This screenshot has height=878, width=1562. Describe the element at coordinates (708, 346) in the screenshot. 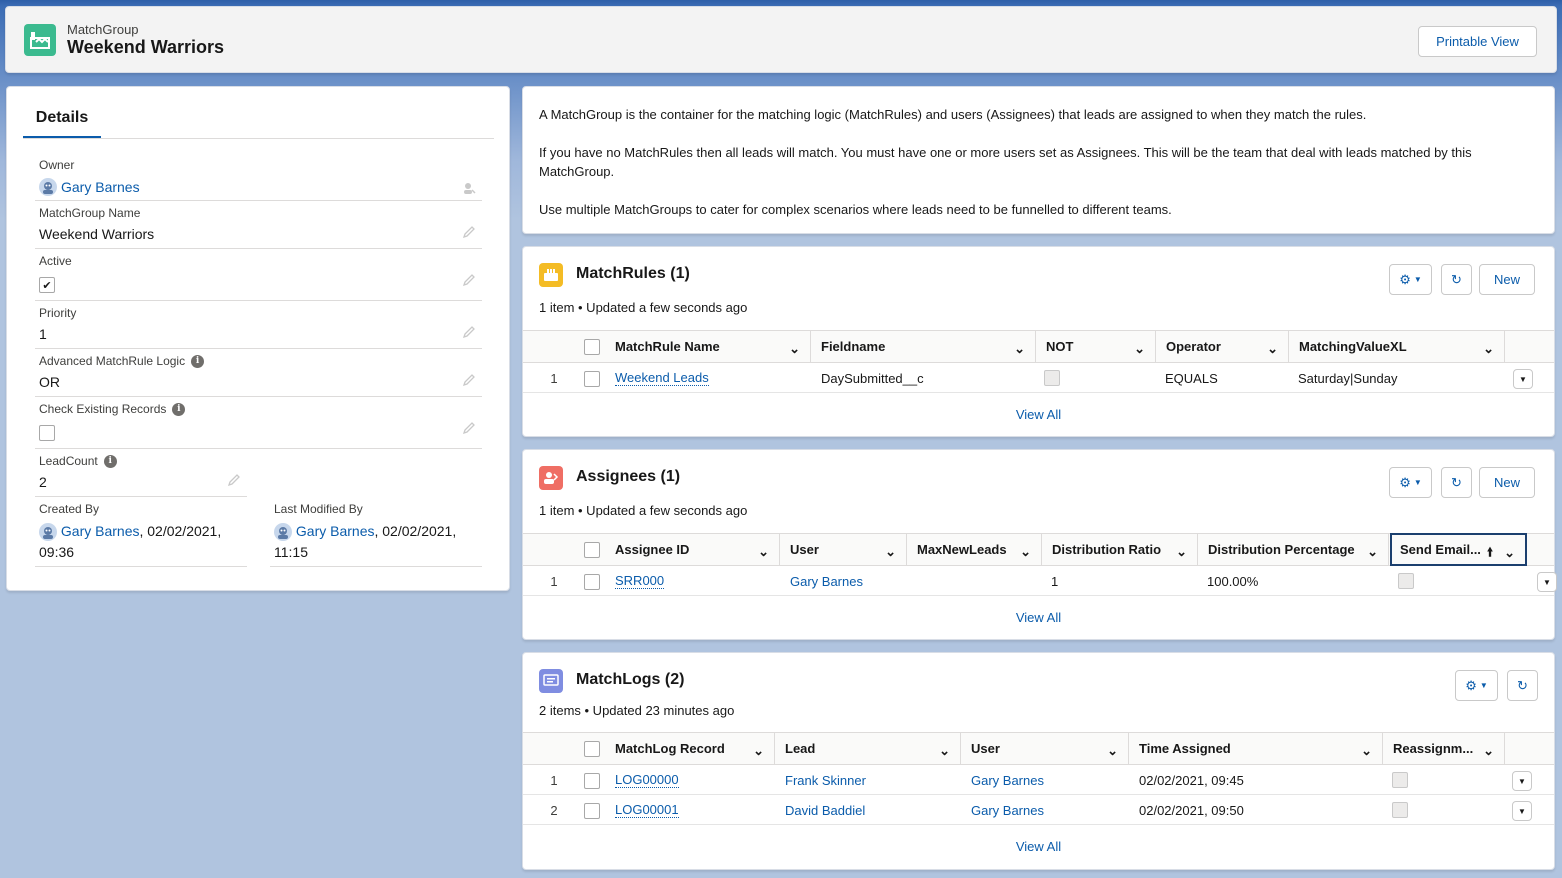

I see `column-header-matchrule-name: MatchRule Name ⌄` at that location.